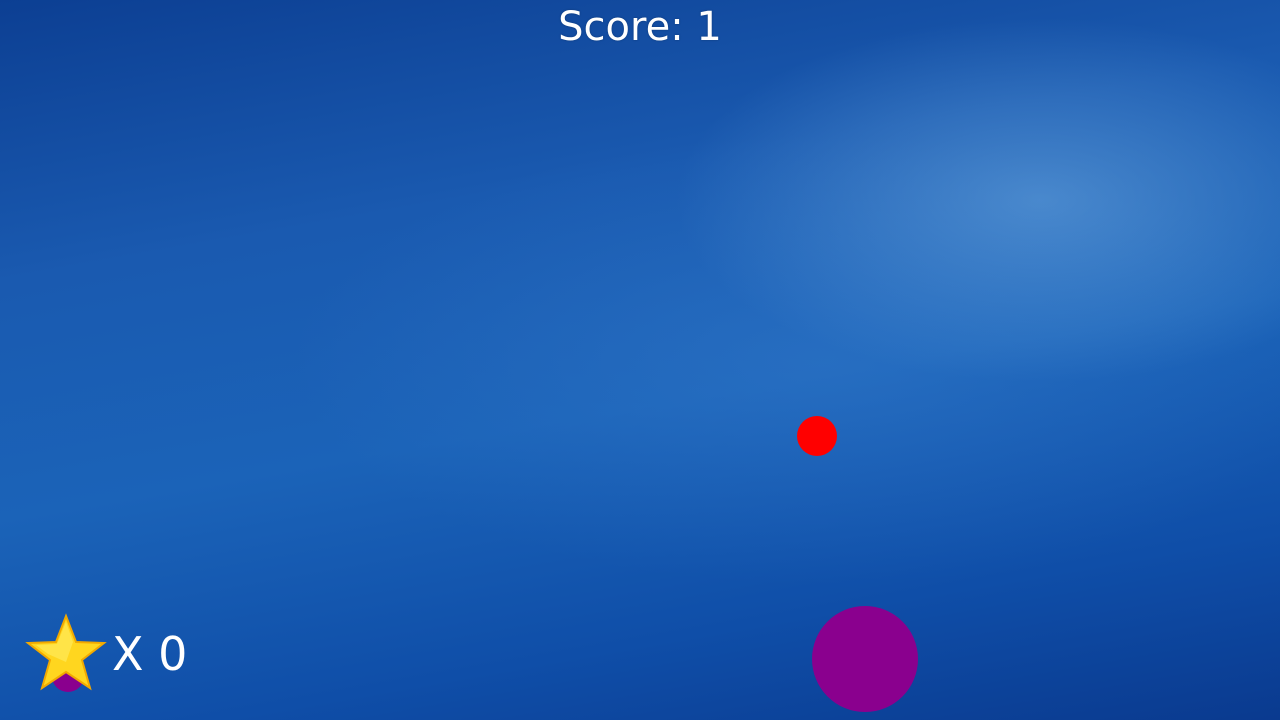  I want to click on star-count-label: X 0, so click(150, 654).